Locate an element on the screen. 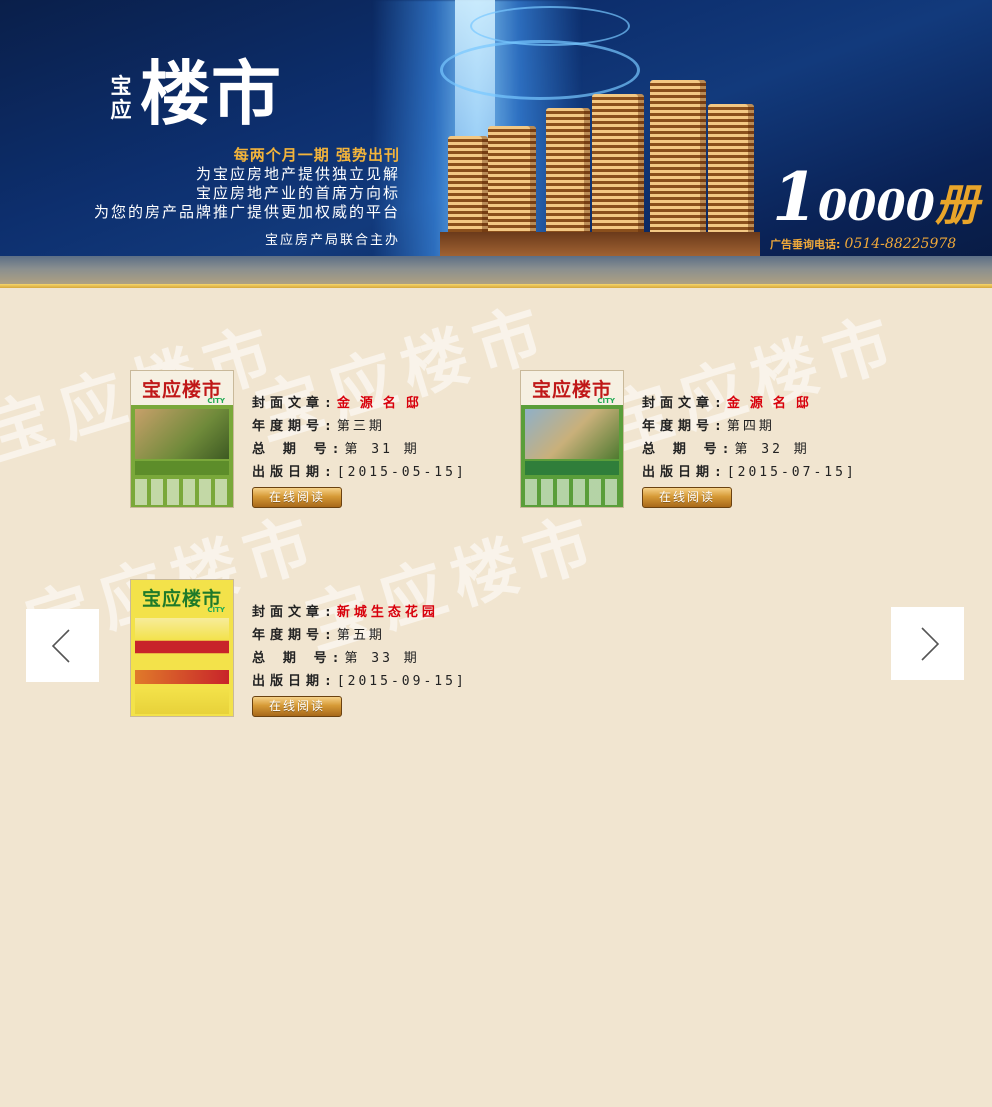 The image size is (992, 1107). logo-subtitle: 宝应 is located at coordinates (121, 97).